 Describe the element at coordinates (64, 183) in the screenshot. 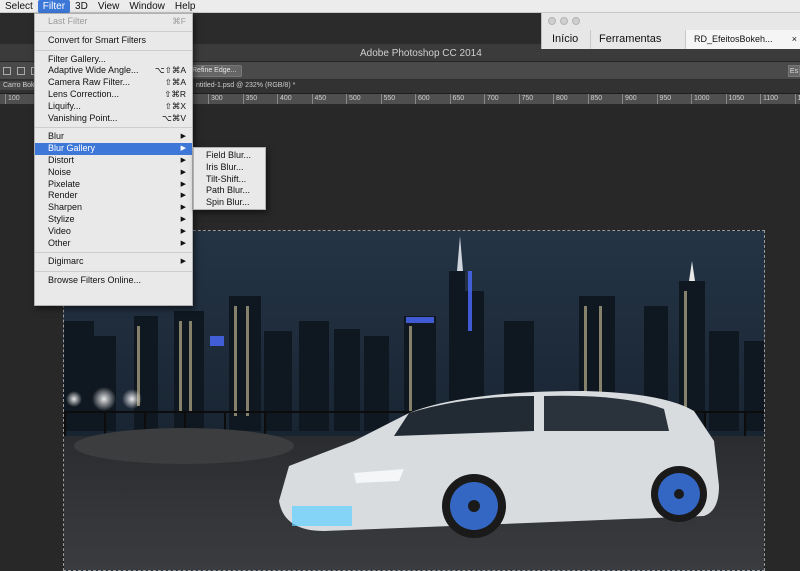

I see `menu-item-label: Pixelate` at that location.